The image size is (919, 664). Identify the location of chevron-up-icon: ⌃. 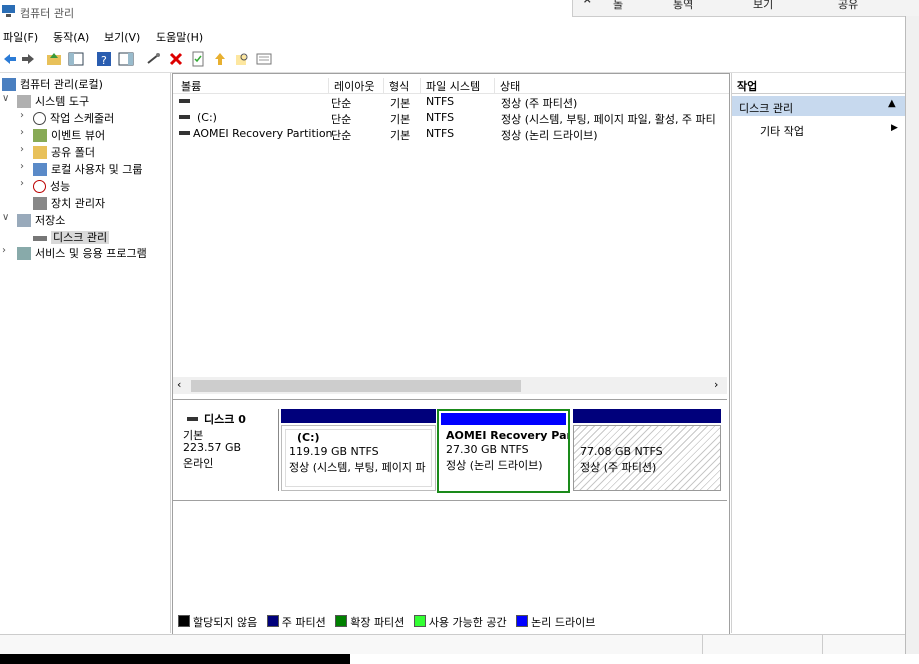
(587, 7).